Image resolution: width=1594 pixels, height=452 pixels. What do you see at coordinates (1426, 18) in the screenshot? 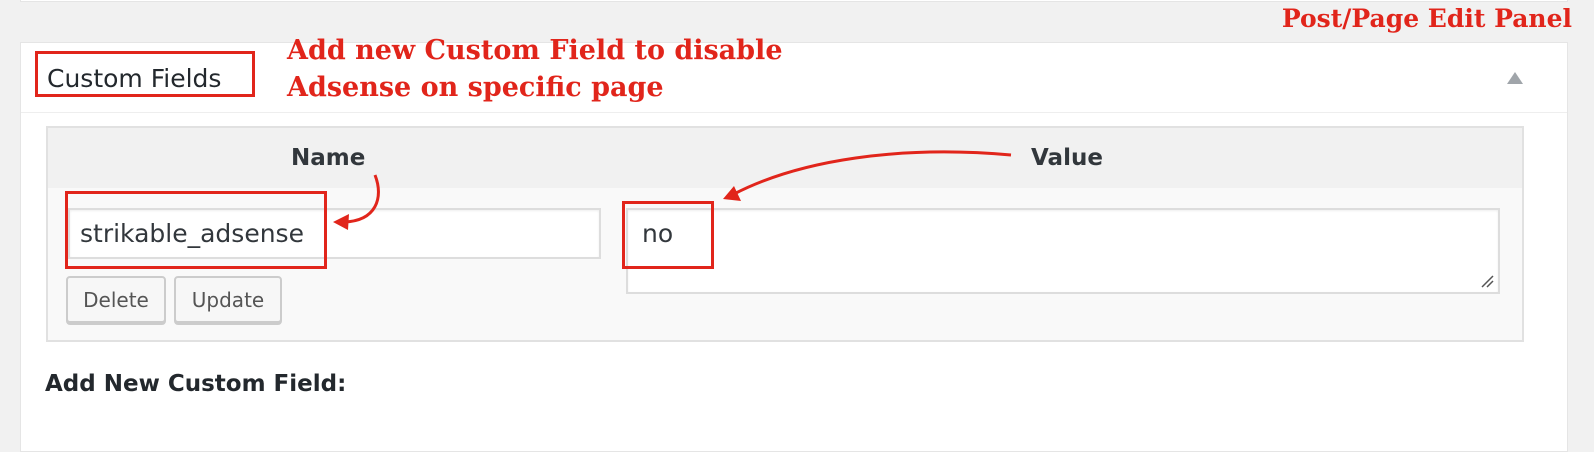
I see `panel-caption: Post/Page Edit Panel` at bounding box center [1426, 18].